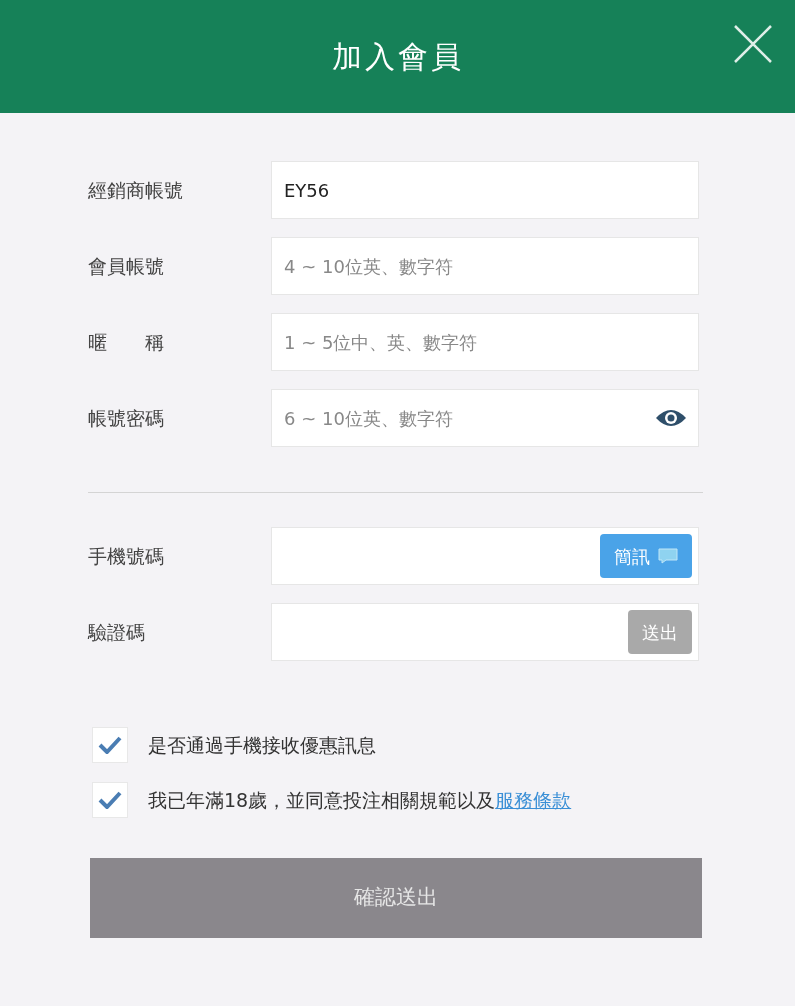 Image resolution: width=795 pixels, height=1006 pixels. What do you see at coordinates (485, 342) in the screenshot?
I see `input-field: 1 ~ 5位中、英、數字符` at bounding box center [485, 342].